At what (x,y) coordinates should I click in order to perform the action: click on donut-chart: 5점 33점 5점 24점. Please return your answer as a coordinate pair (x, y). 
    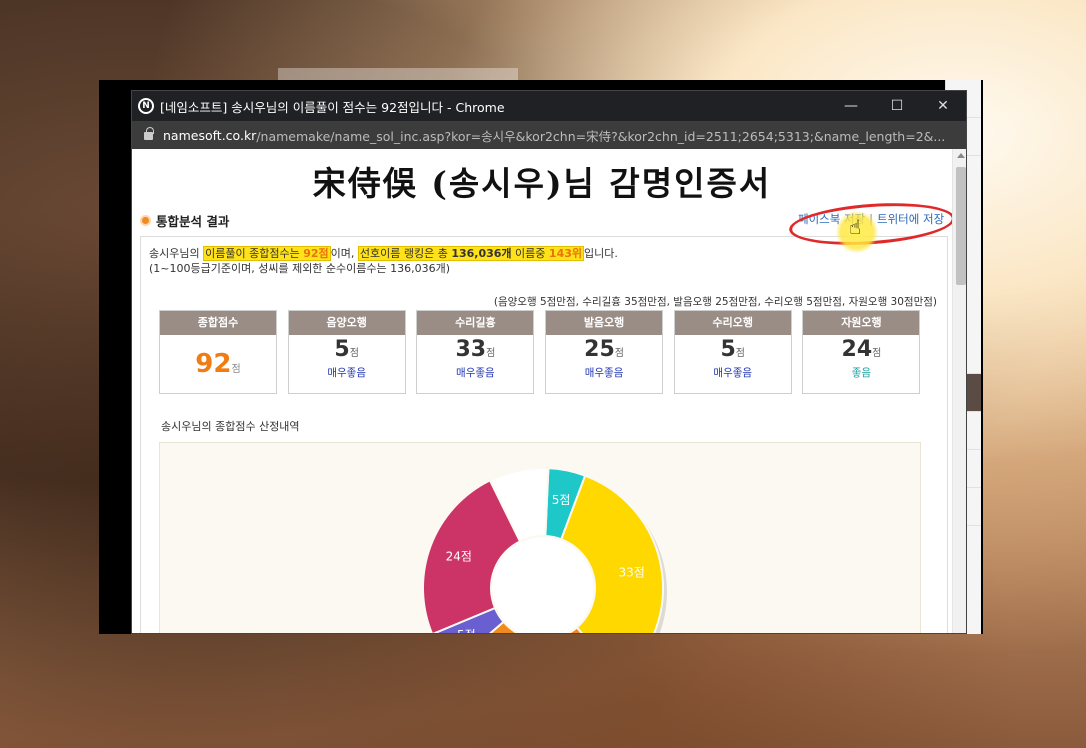
    Looking at the image, I should click on (544, 550).